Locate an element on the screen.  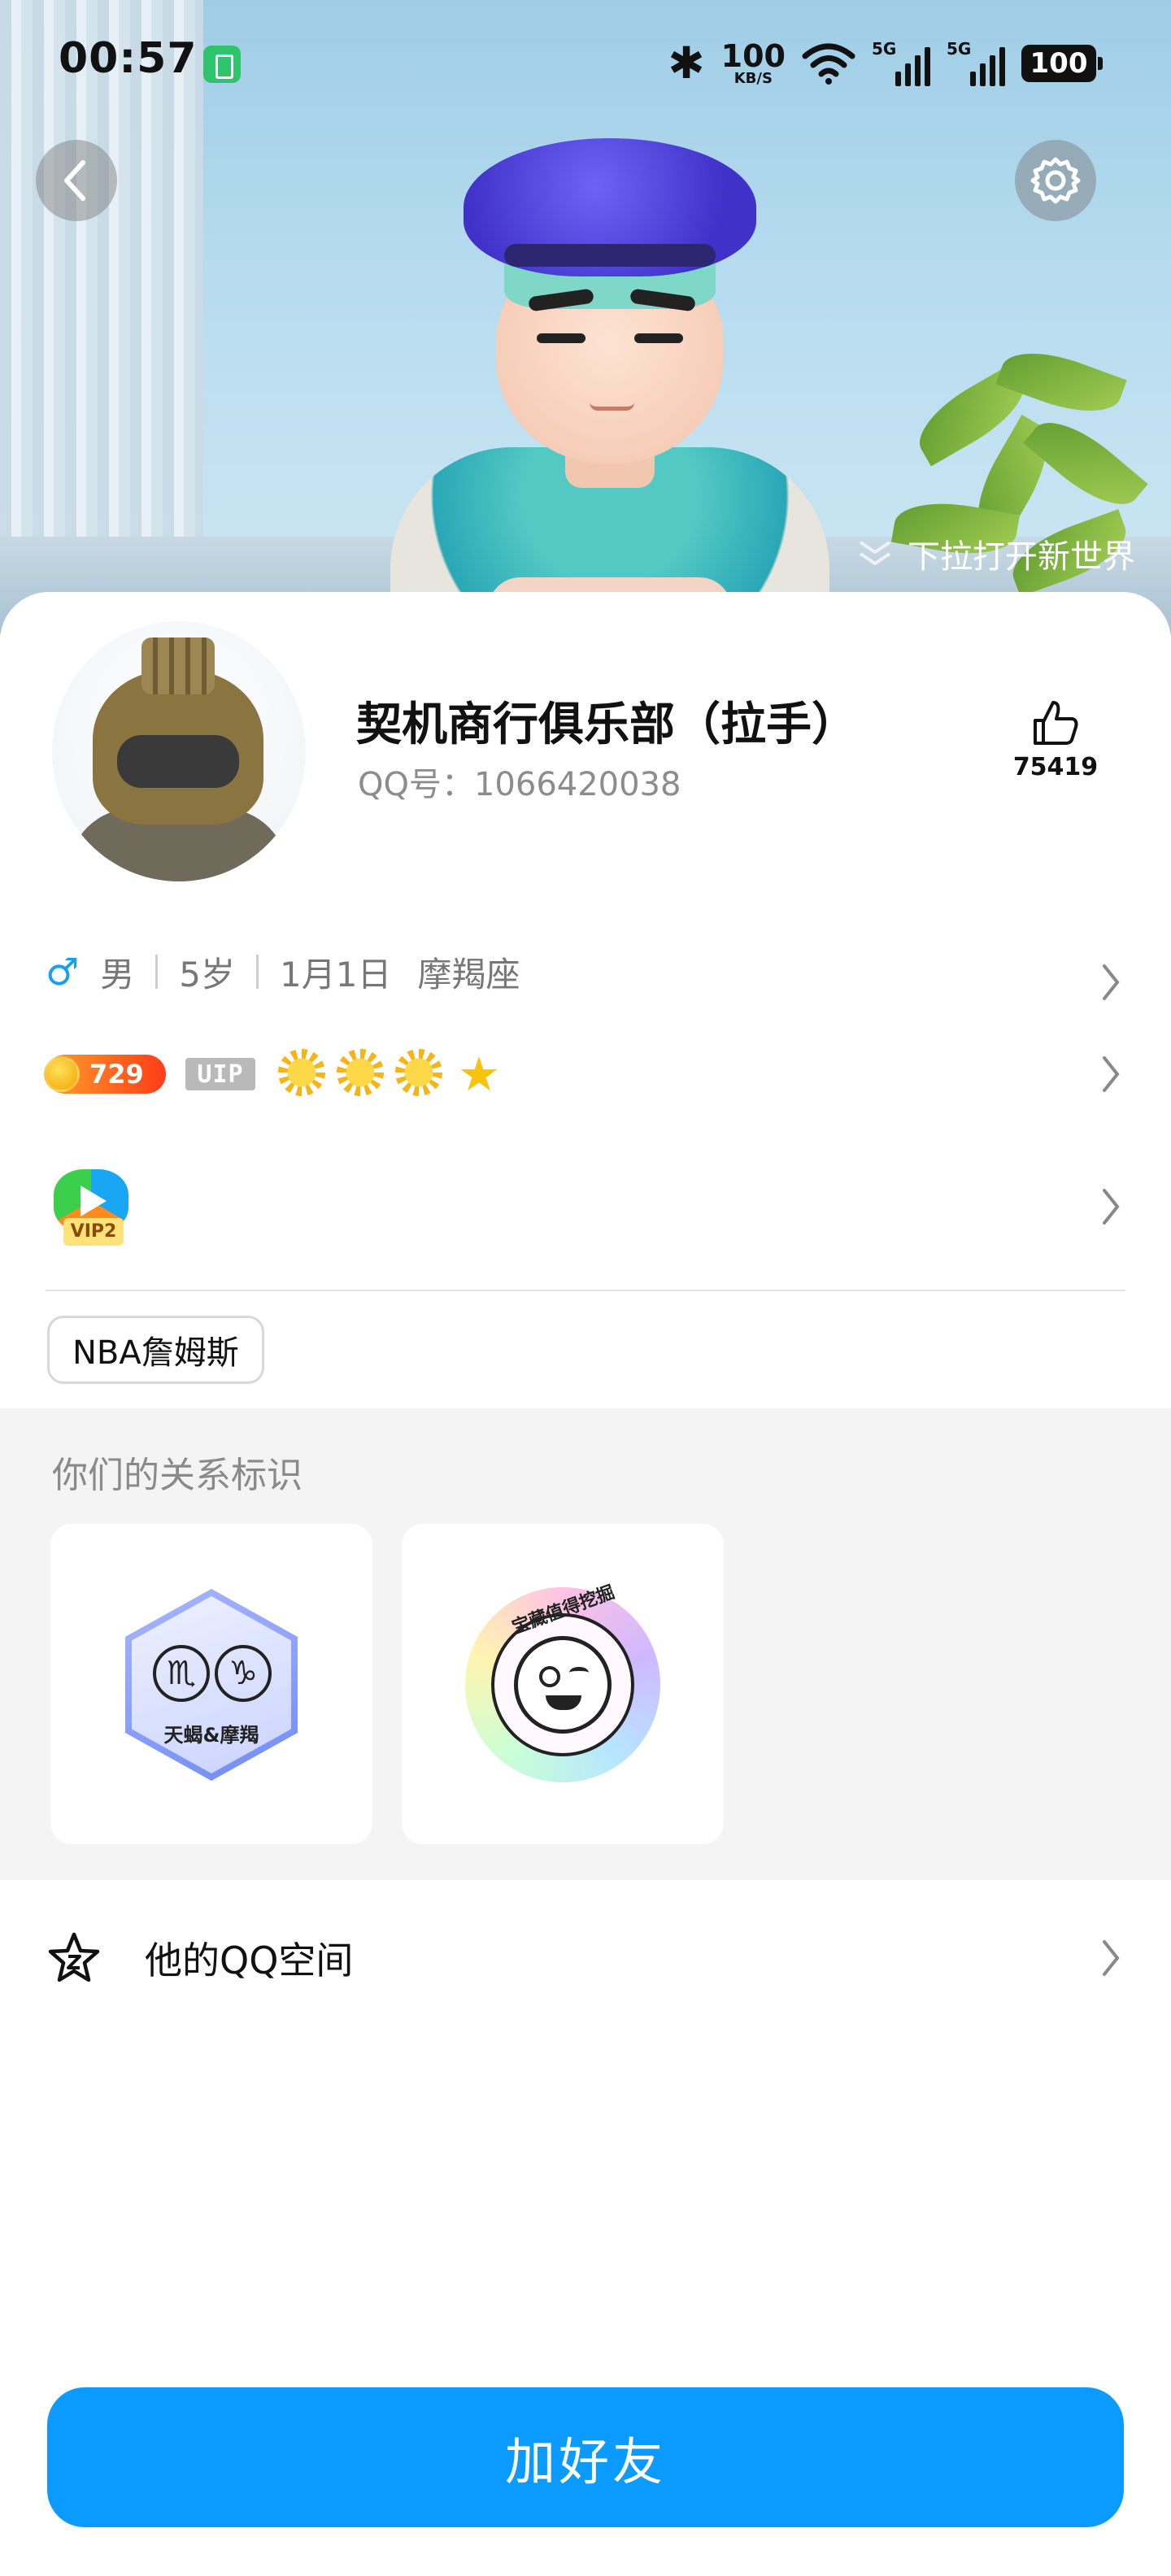
network-speed: 100 KB/S is located at coordinates (753, 63).